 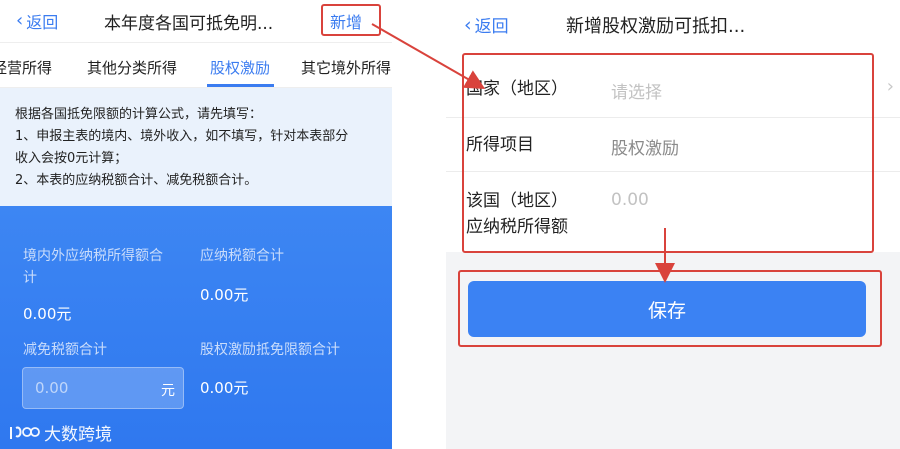 I want to click on tax-reduction-input: 0.00 元, so click(x=103, y=388).